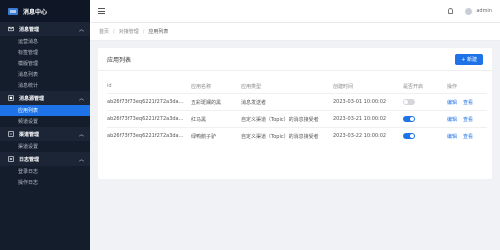 This screenshot has width=500, height=250. Describe the element at coordinates (11, 29) in the screenshot. I see `mail-icon` at that location.